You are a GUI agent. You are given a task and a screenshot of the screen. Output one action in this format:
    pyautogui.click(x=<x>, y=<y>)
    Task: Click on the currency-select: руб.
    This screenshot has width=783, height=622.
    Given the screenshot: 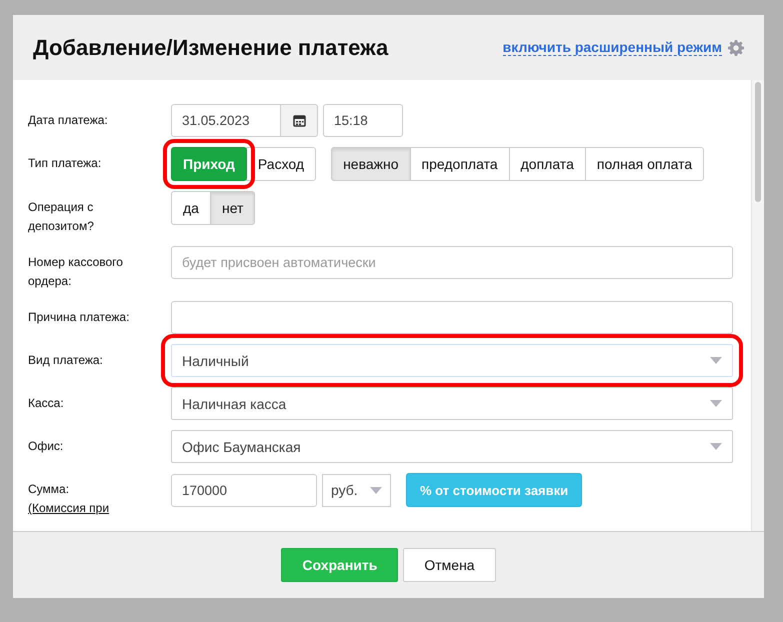 What is the action you would take?
    pyautogui.click(x=356, y=490)
    